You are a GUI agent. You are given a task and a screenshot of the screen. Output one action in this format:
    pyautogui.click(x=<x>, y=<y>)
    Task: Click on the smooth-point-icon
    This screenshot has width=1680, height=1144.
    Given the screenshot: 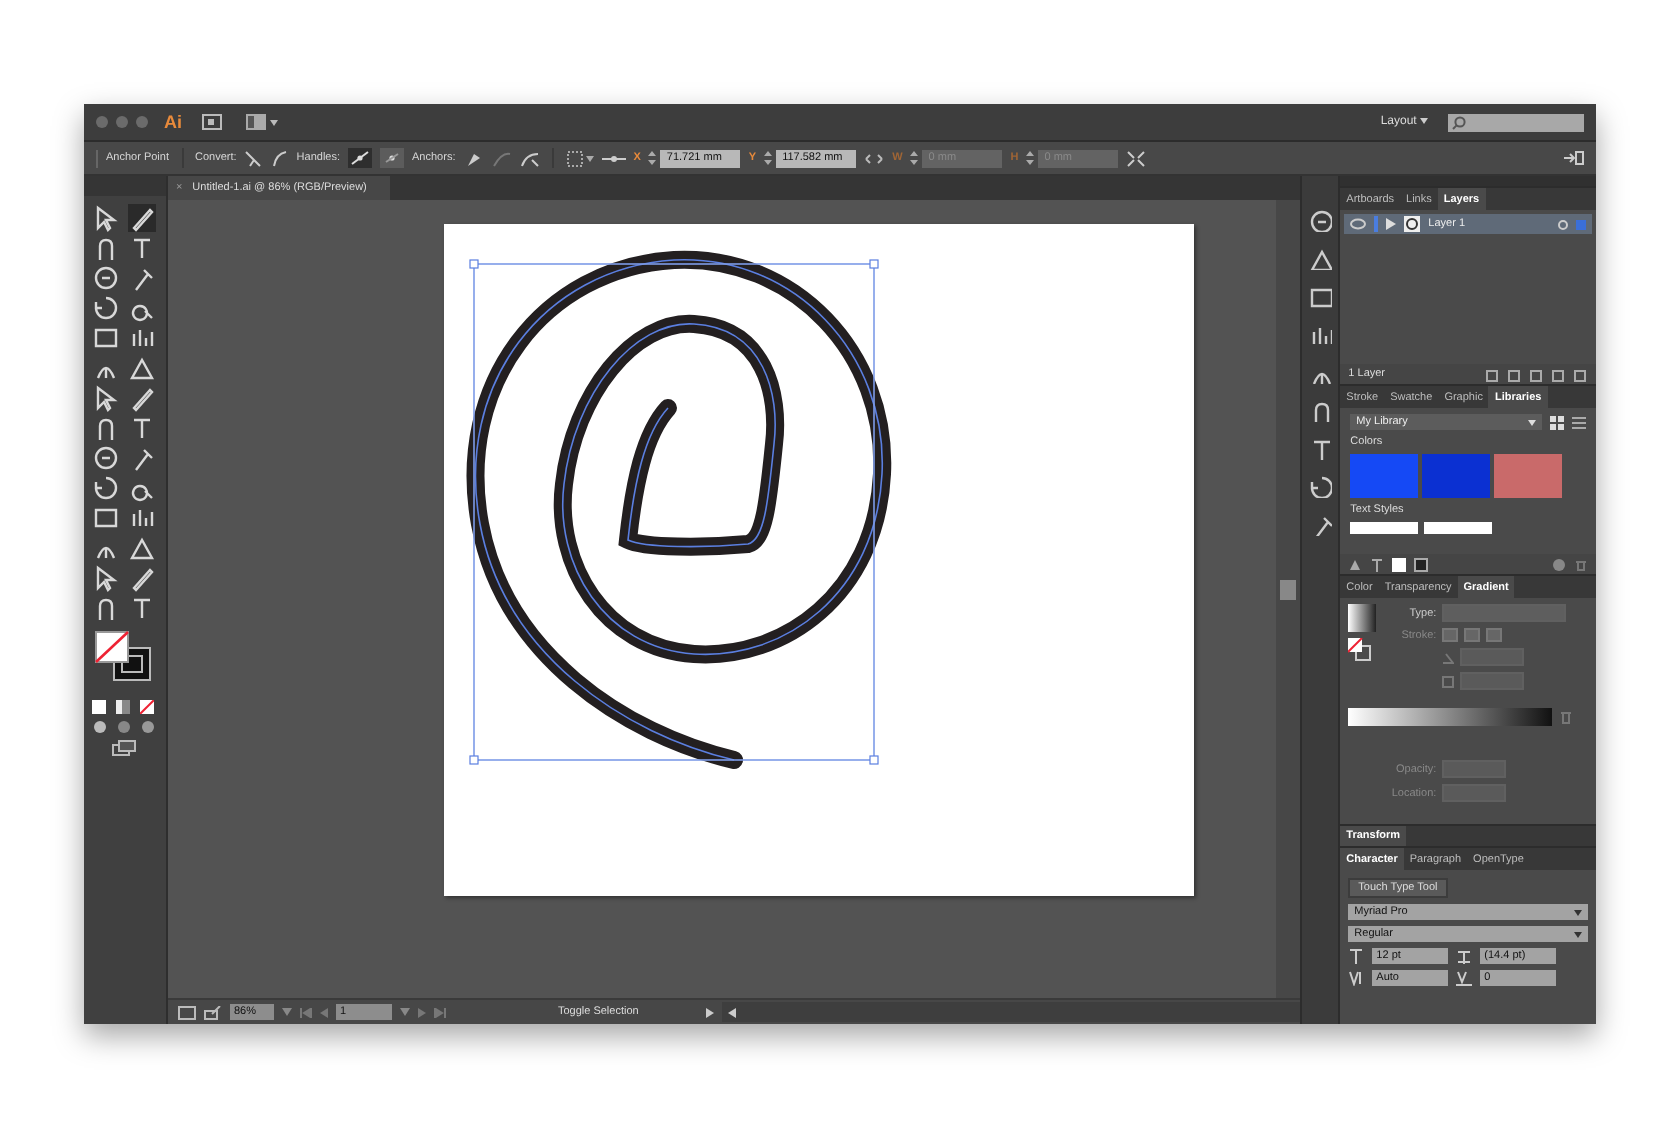 What is the action you would take?
    pyautogui.click(x=279, y=158)
    